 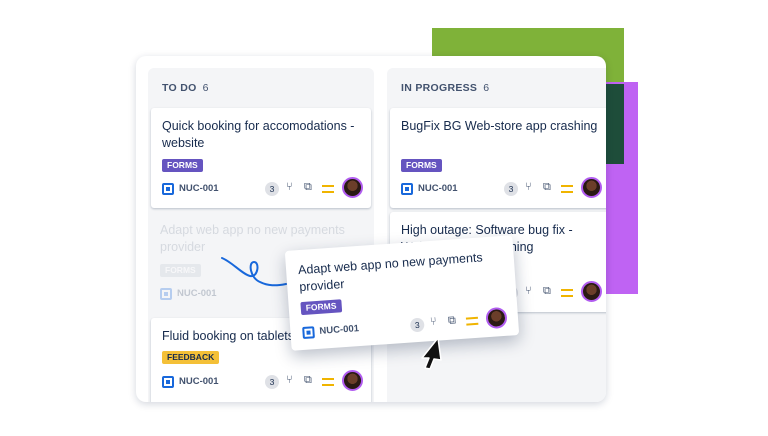 What do you see at coordinates (390, 272) in the screenshot?
I see `card-title: Adapt web app no new payments provider` at bounding box center [390, 272].